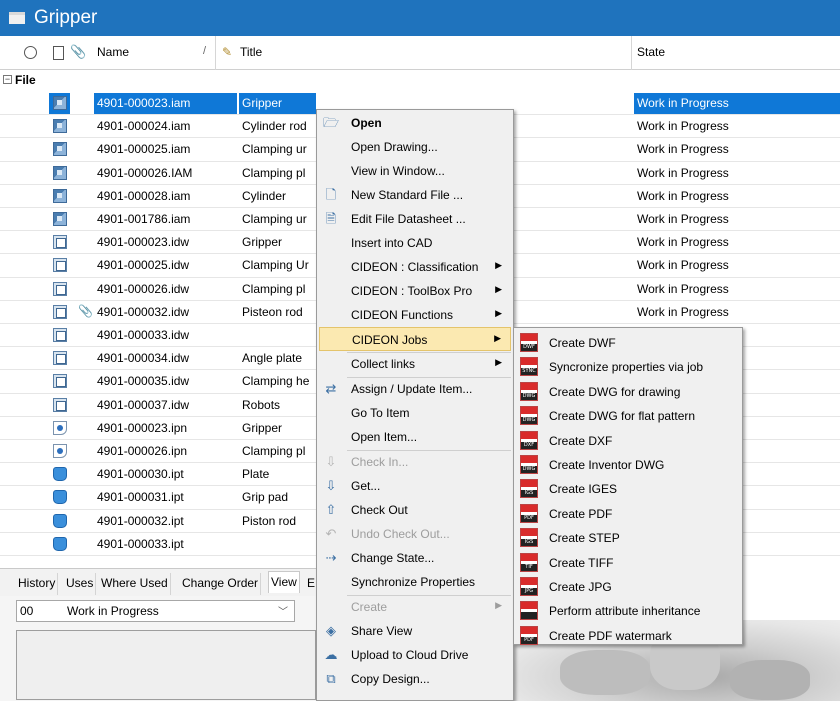  Describe the element at coordinates (628, 562) in the screenshot. I see `submenu-item-create-tiff: TIF Create TIFF` at that location.